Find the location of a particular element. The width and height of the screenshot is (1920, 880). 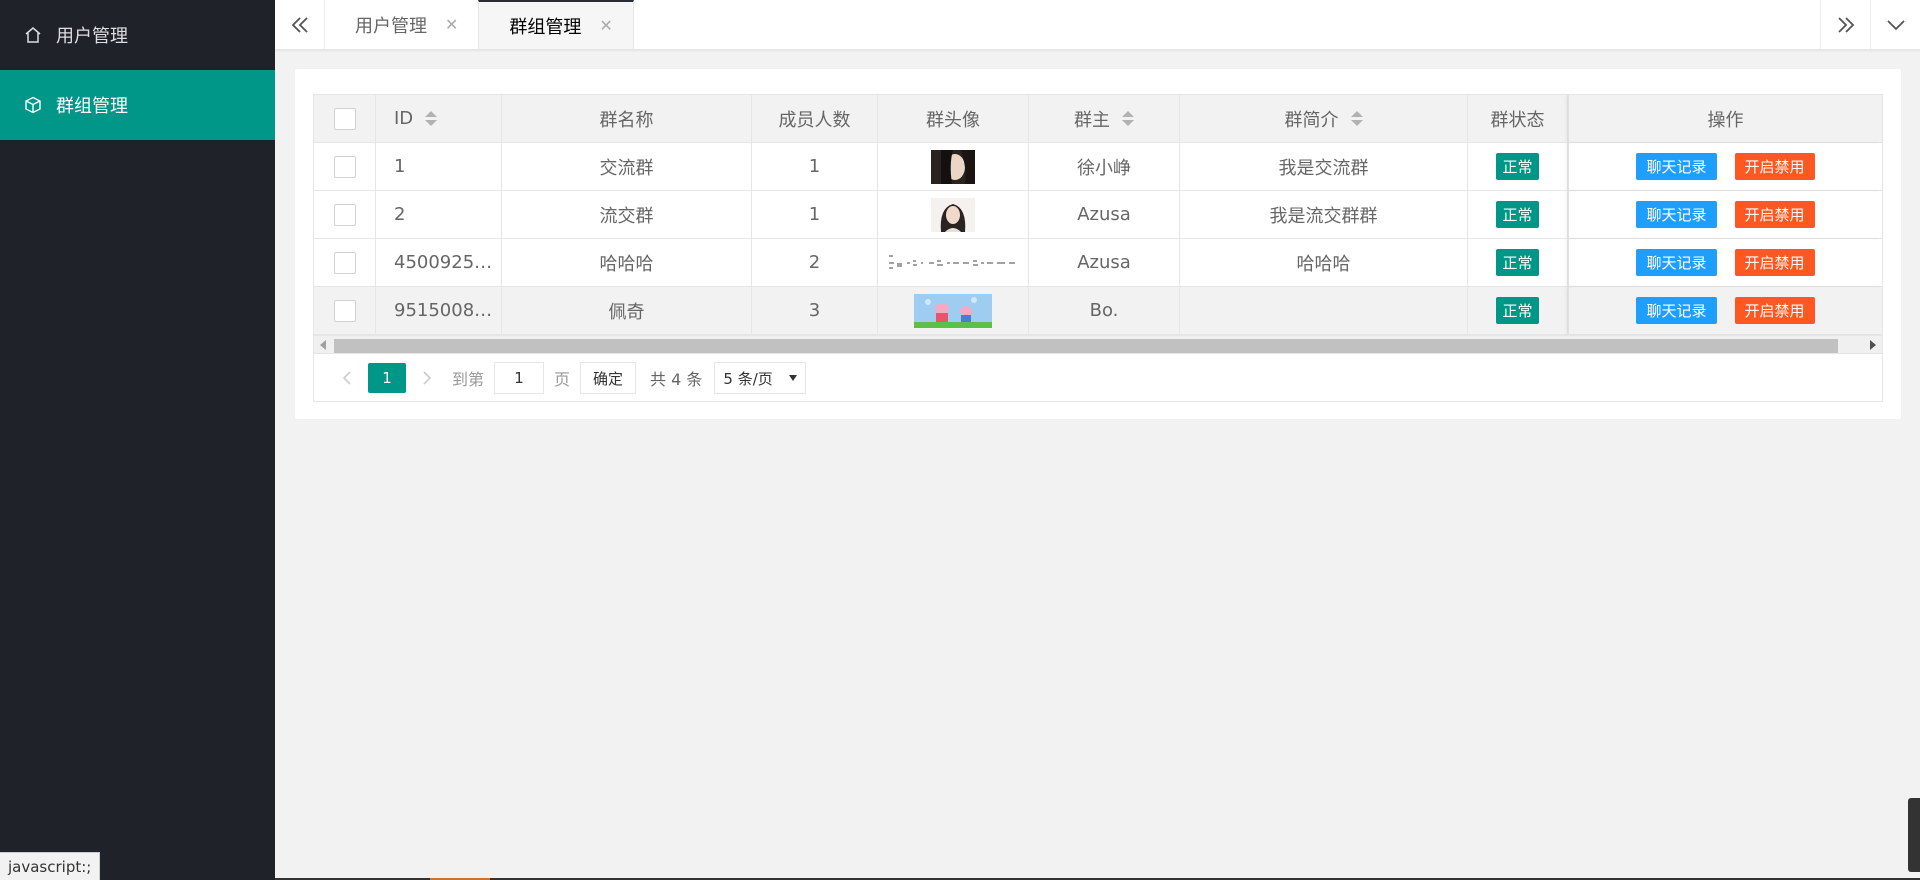

home-icon is located at coordinates (33, 35).